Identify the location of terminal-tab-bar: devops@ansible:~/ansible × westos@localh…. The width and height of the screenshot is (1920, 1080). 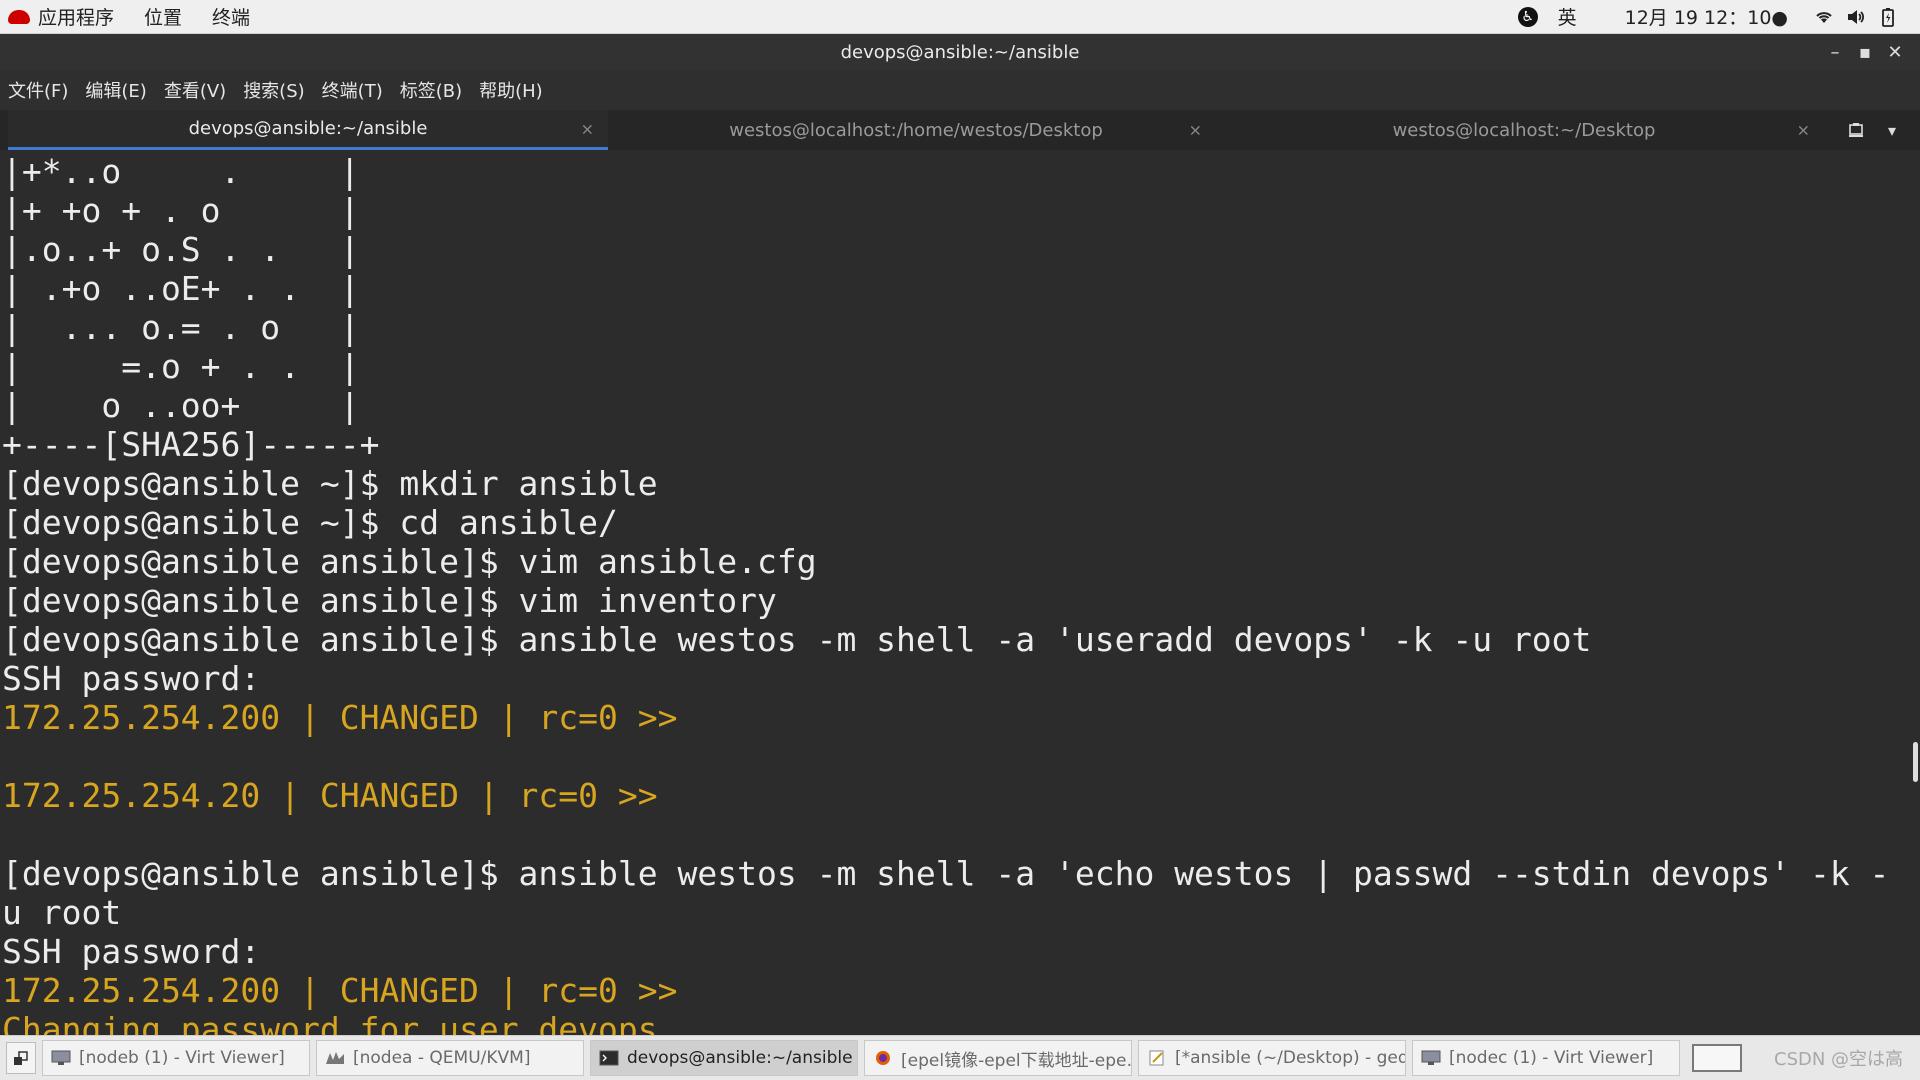
(960, 130).